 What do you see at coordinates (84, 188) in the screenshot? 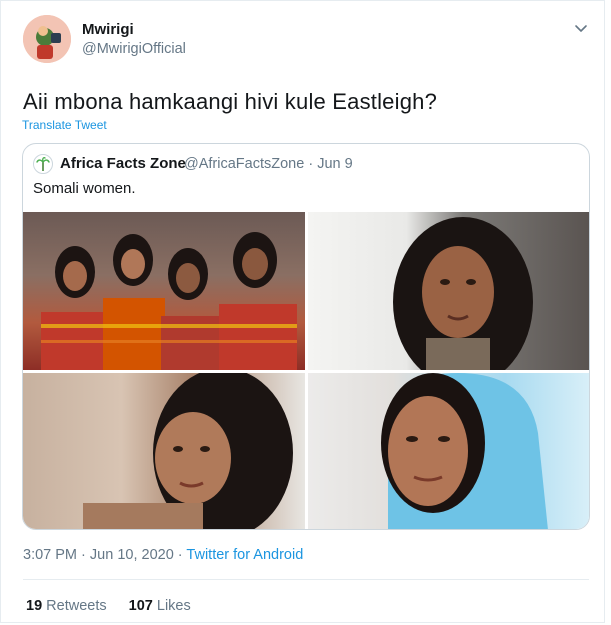
I see `quoted-text: Somali women.` at bounding box center [84, 188].